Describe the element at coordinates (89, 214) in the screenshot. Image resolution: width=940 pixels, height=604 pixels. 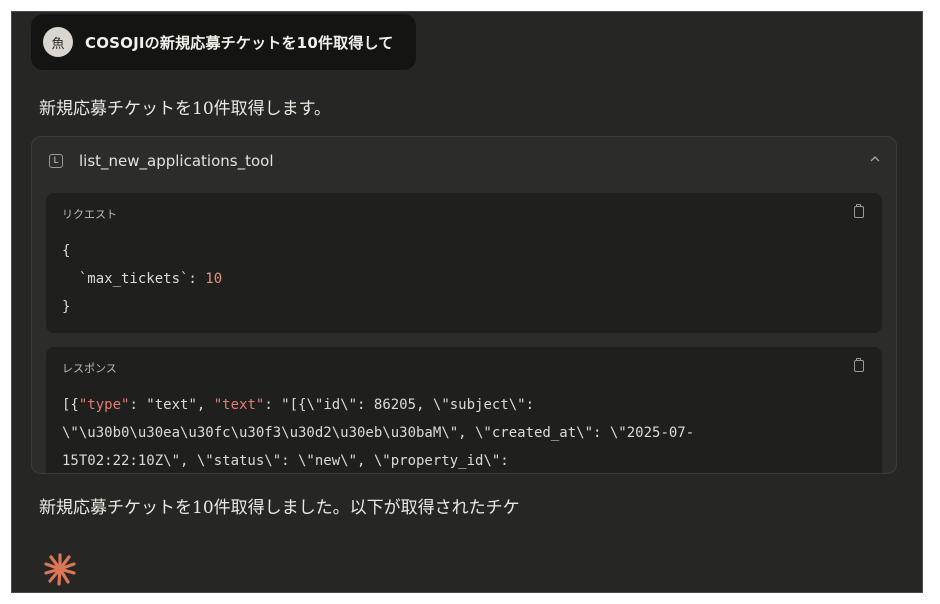
I see `request-label: リクエスト` at that location.